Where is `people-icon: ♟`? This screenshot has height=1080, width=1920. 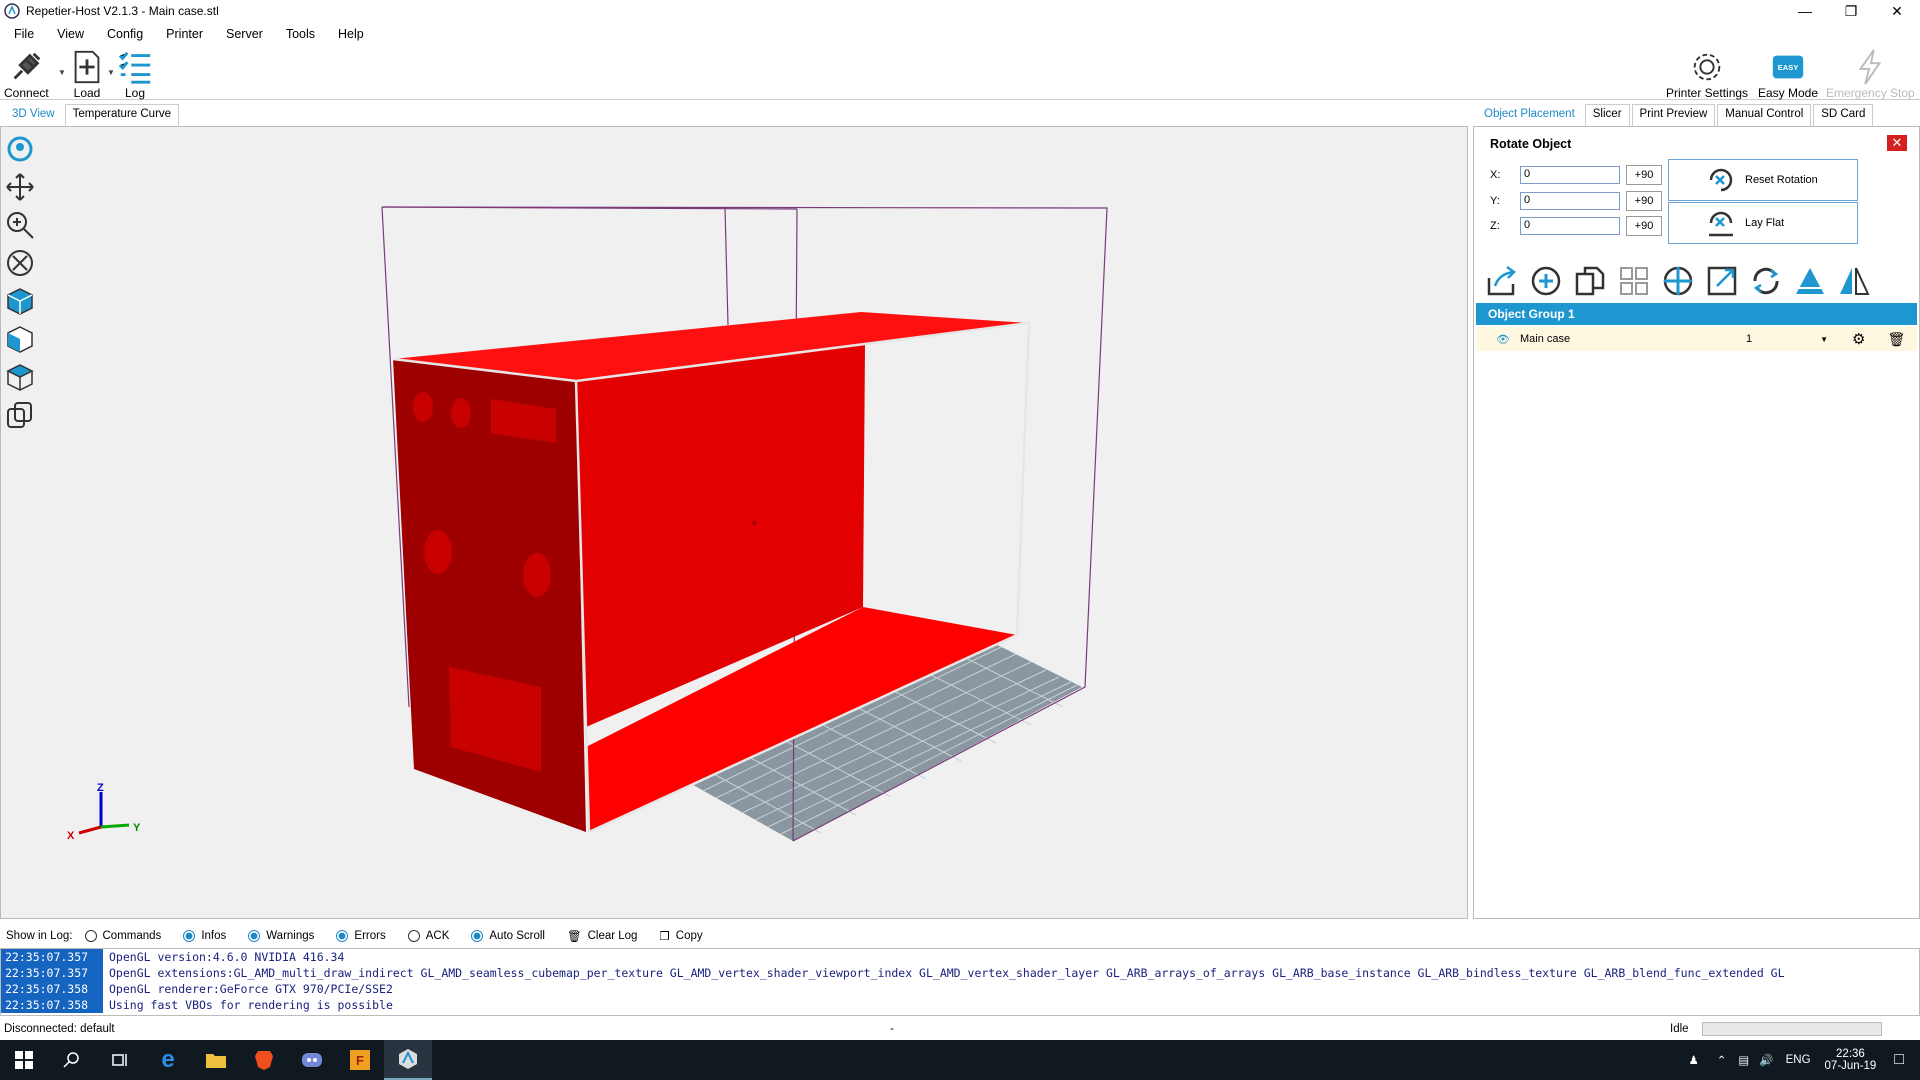 people-icon: ♟ is located at coordinates (1693, 1060).